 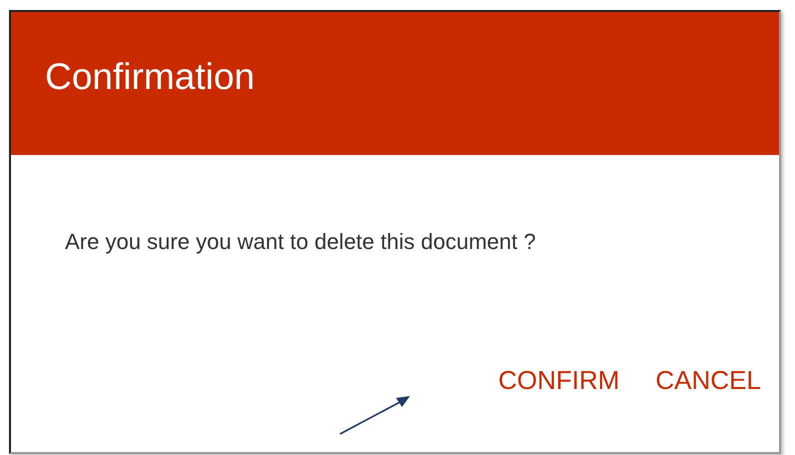 What do you see at coordinates (300, 241) in the screenshot?
I see `dialog-message: Are you sure you want to delete this document ?` at bounding box center [300, 241].